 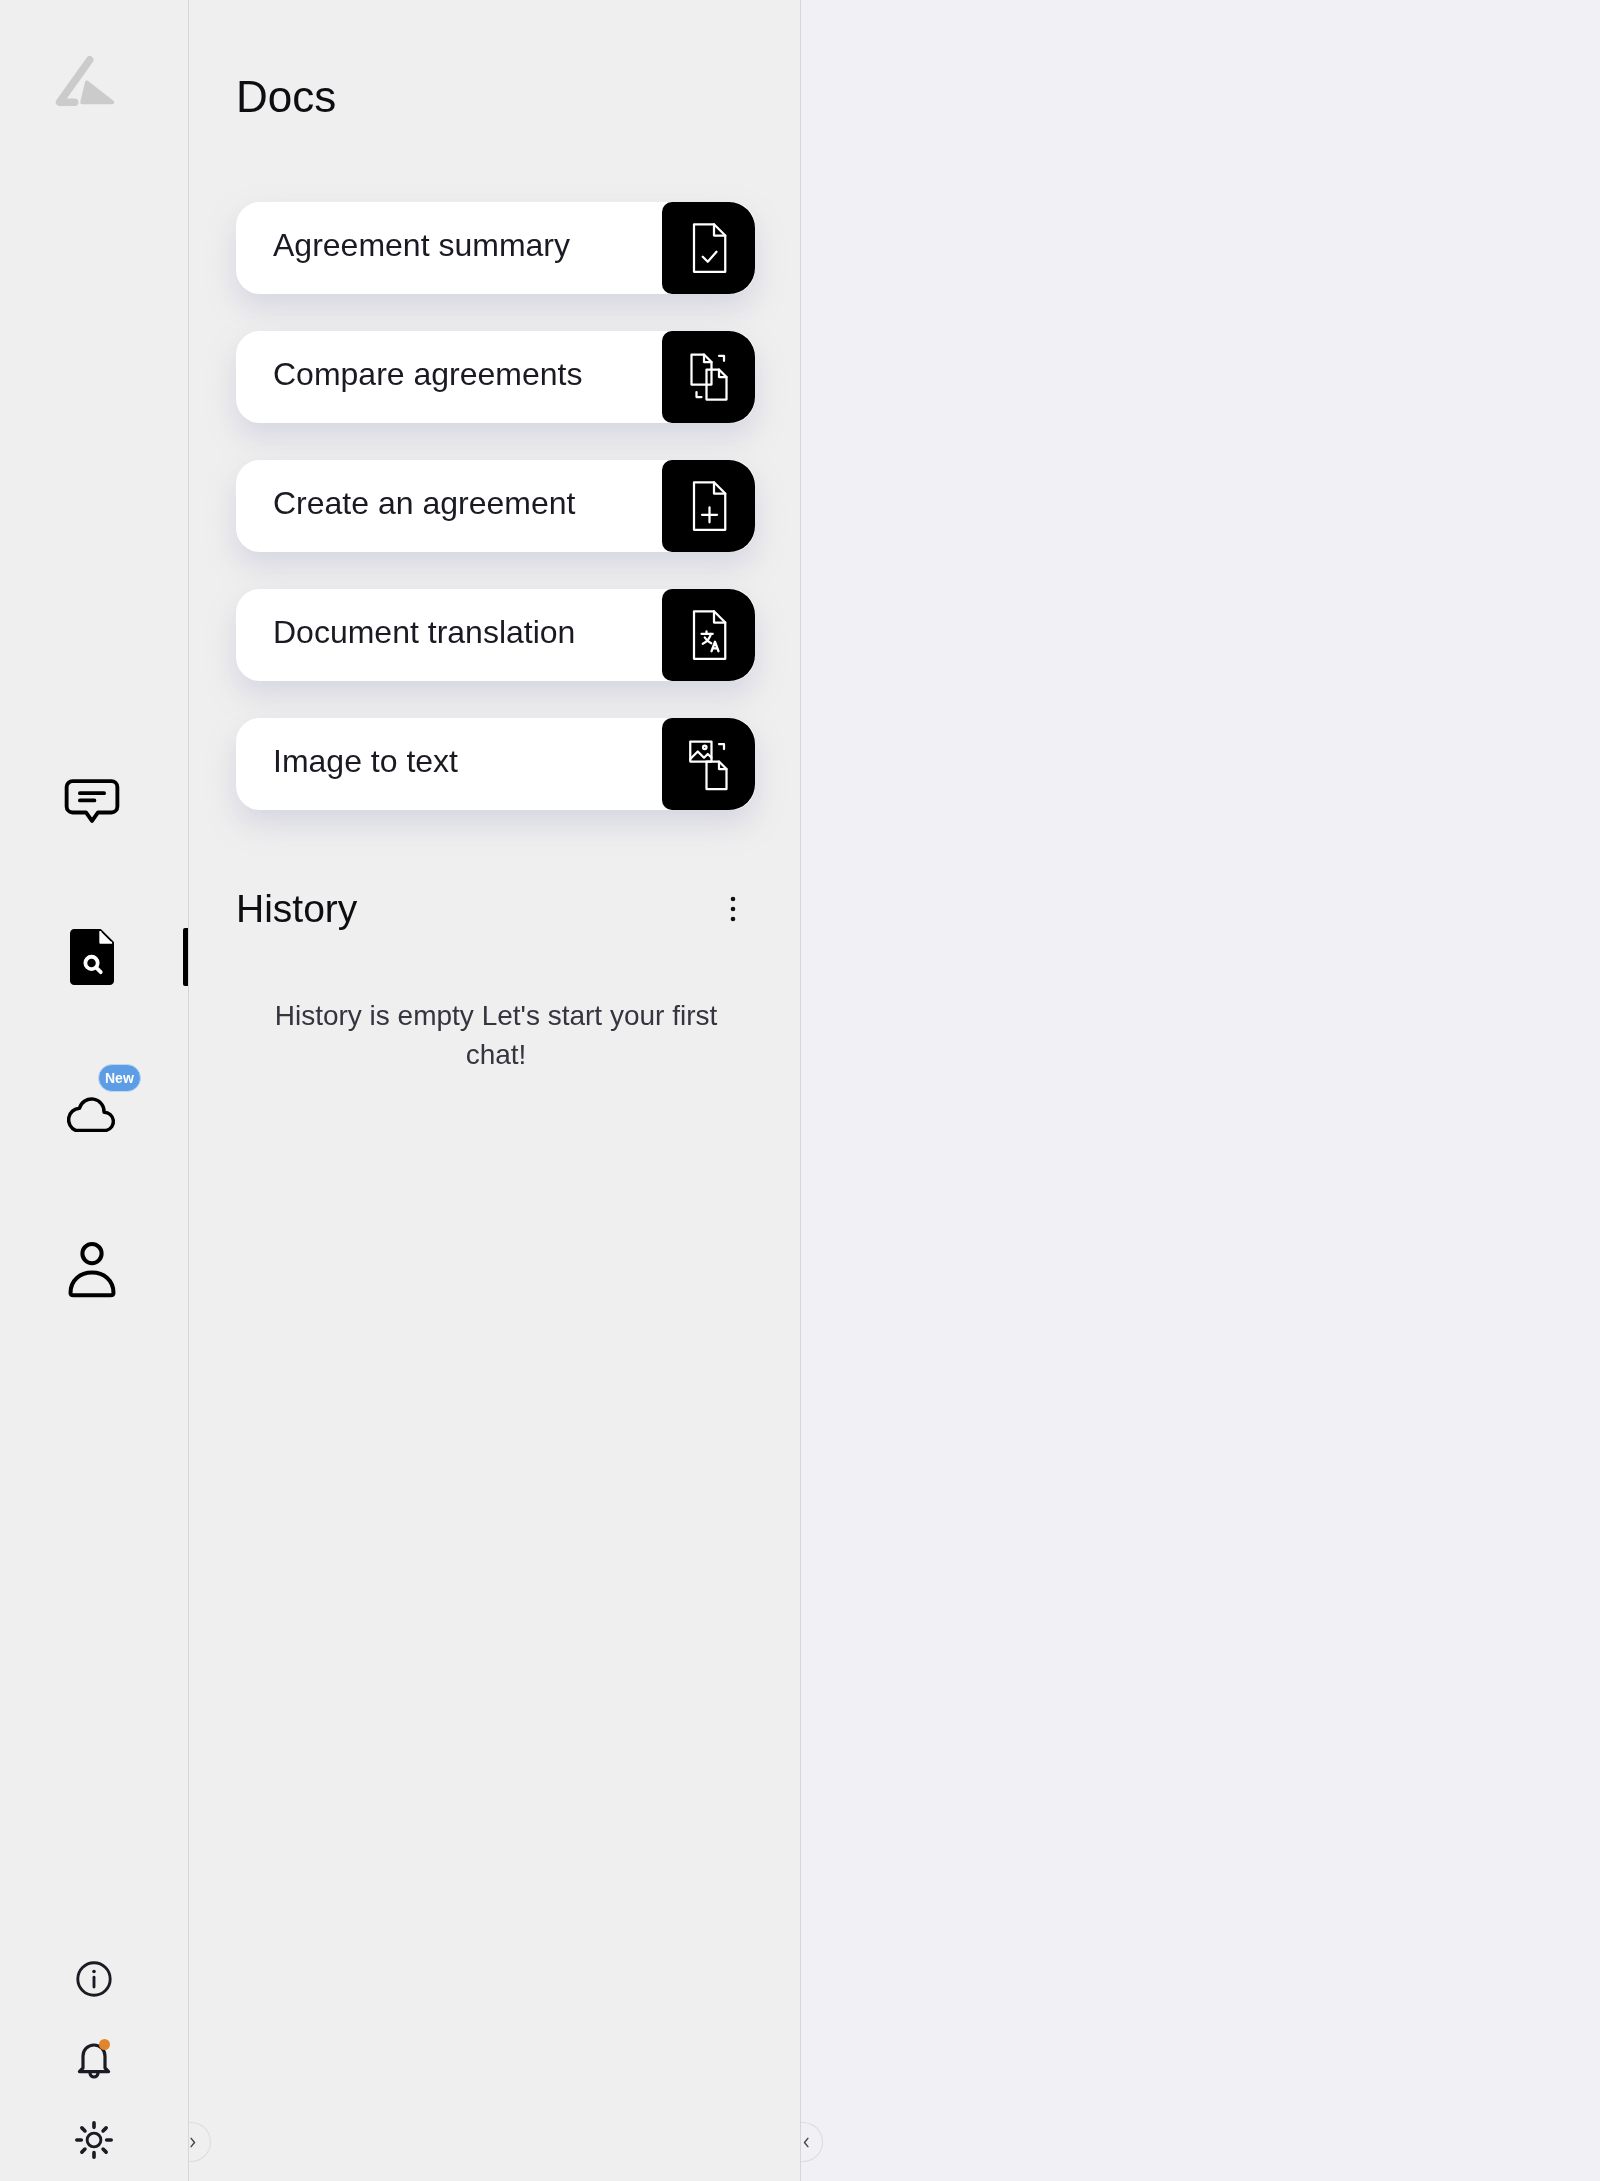 What do you see at coordinates (286, 97) in the screenshot?
I see `panel-title: Docs` at bounding box center [286, 97].